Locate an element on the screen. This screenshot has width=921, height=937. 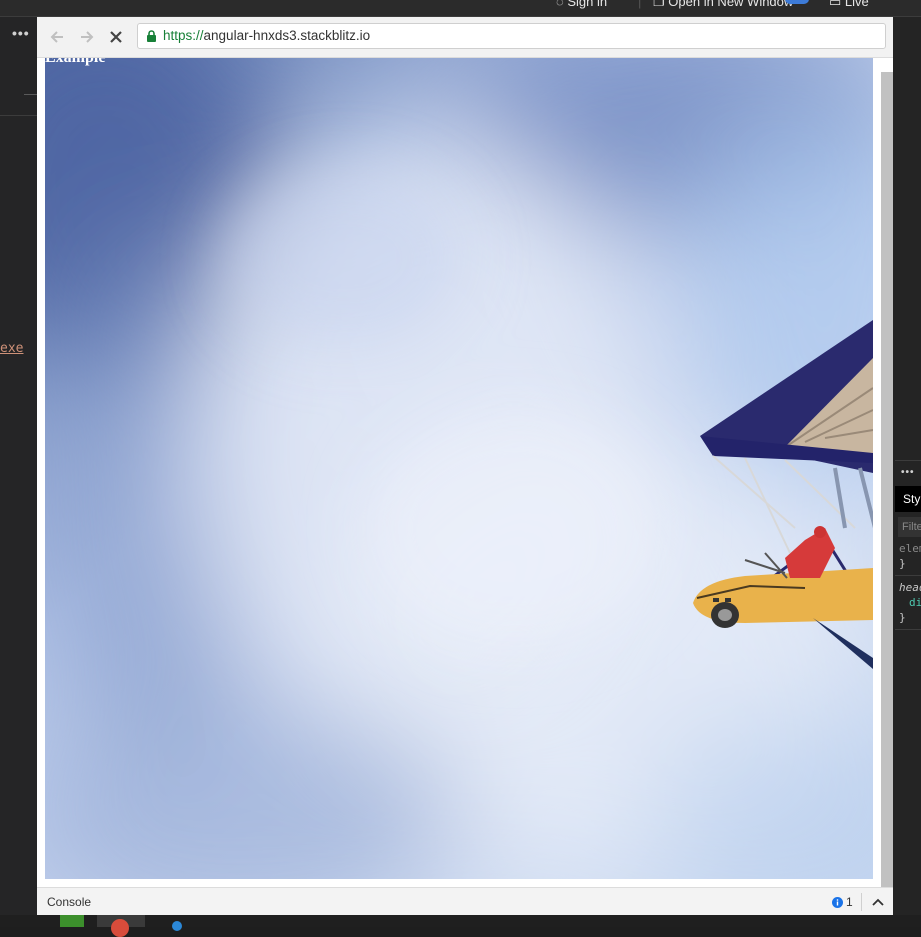
github-icon: ◌ is located at coordinates (560, 4).